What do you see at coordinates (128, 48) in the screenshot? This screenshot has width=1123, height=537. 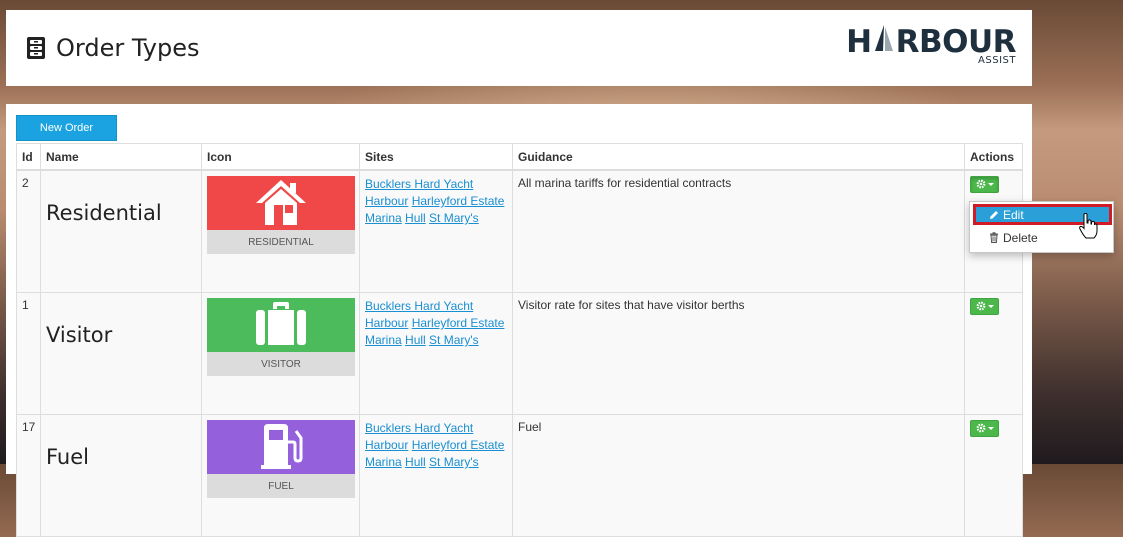 I see `page-title-text: Order Types` at bounding box center [128, 48].